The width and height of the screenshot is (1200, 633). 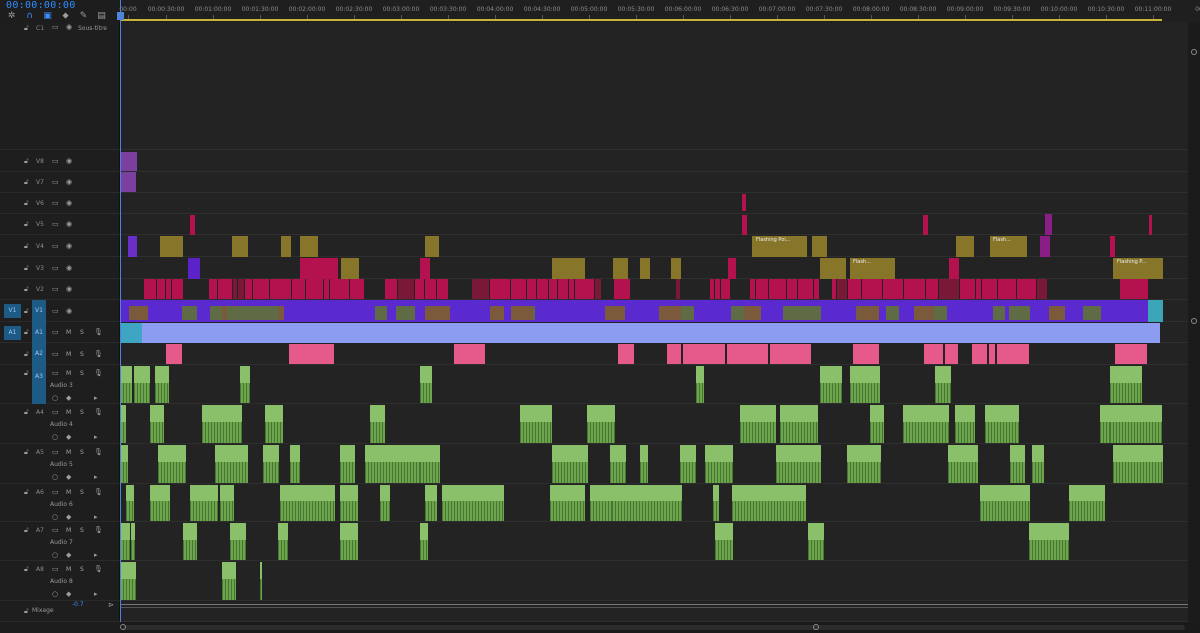 I want to click on horizontal-scrollbar, so click(x=660, y=627).